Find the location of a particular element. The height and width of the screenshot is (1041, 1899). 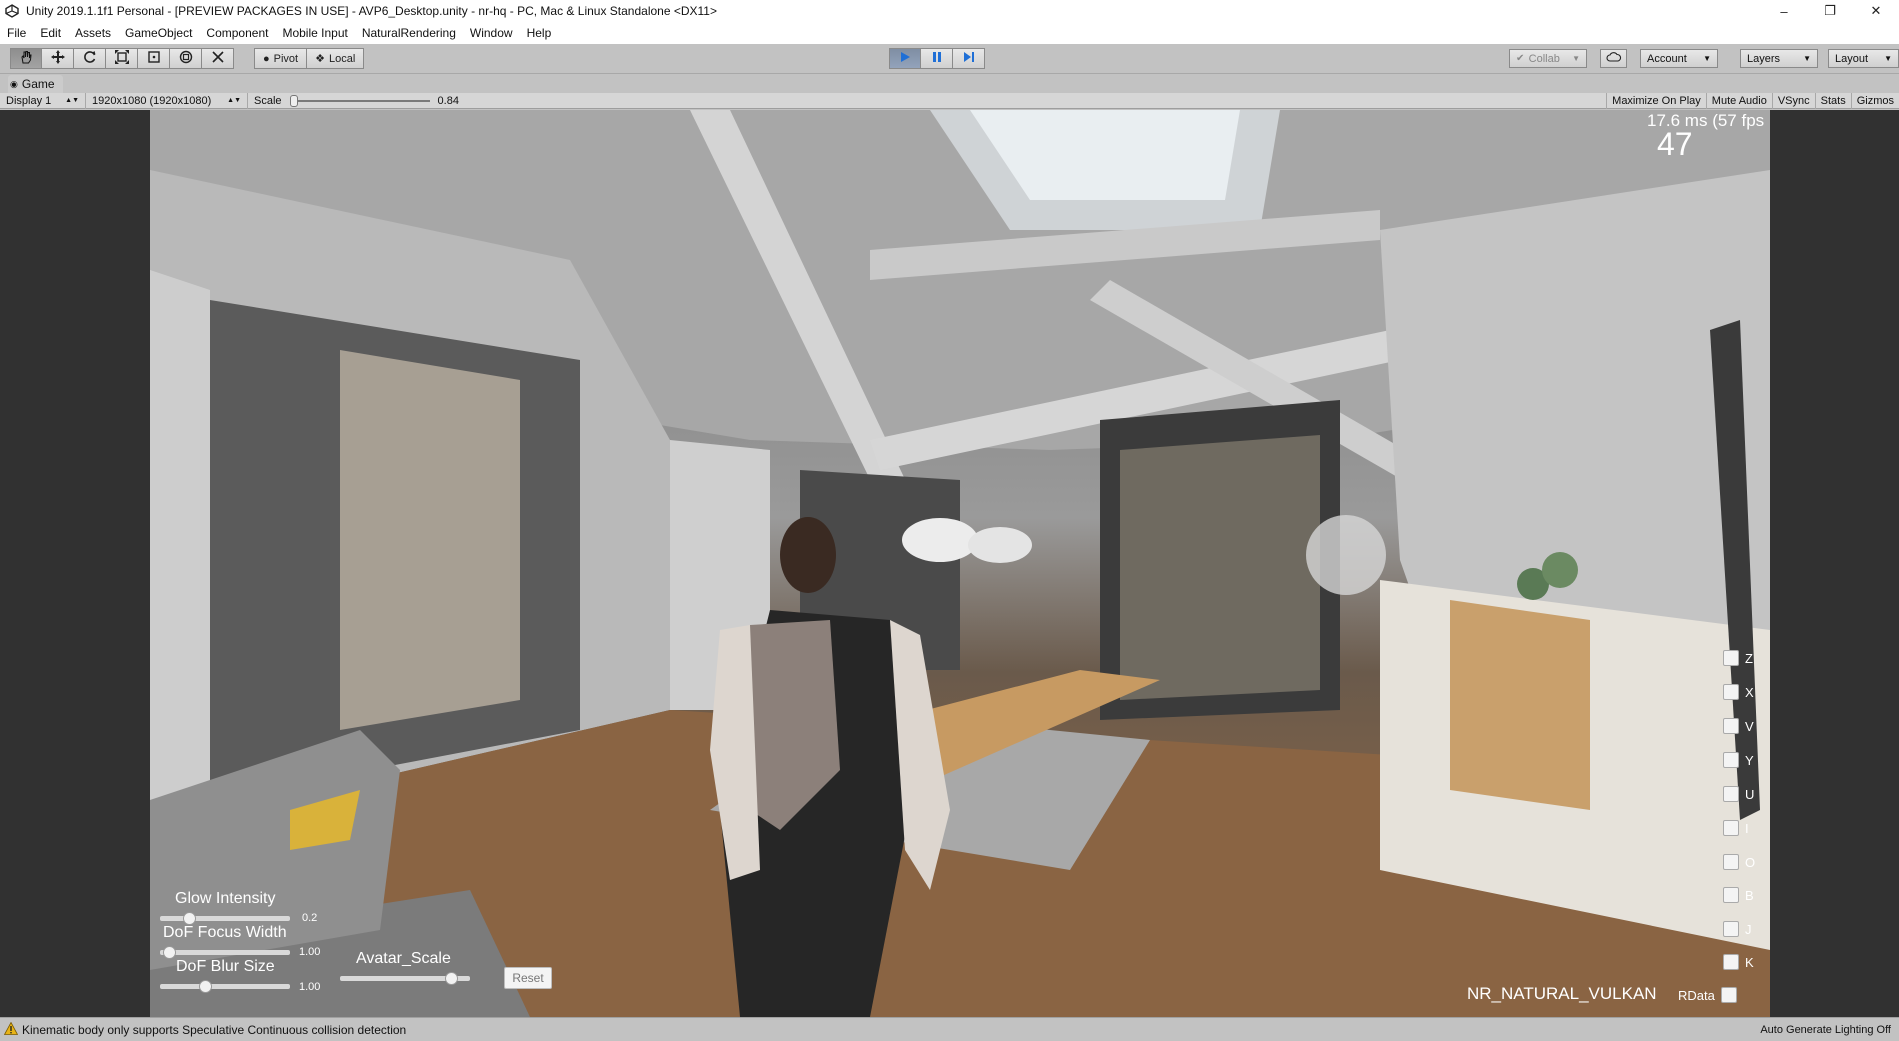

gizmos-label: Gizmos is located at coordinates (1875, 100).